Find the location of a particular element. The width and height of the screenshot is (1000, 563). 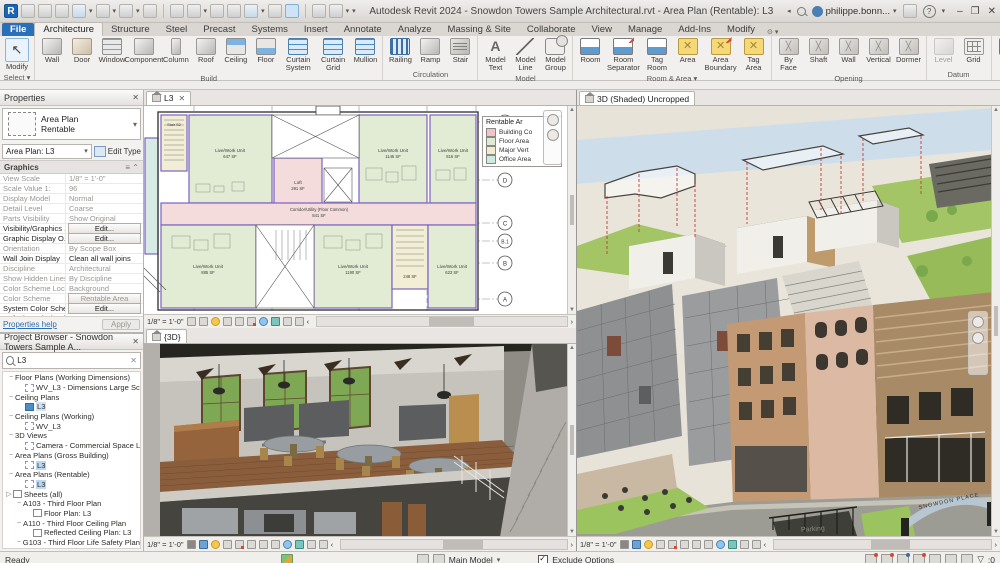

aerial-horizontal-scrollbar is located at coordinates (882, 544).